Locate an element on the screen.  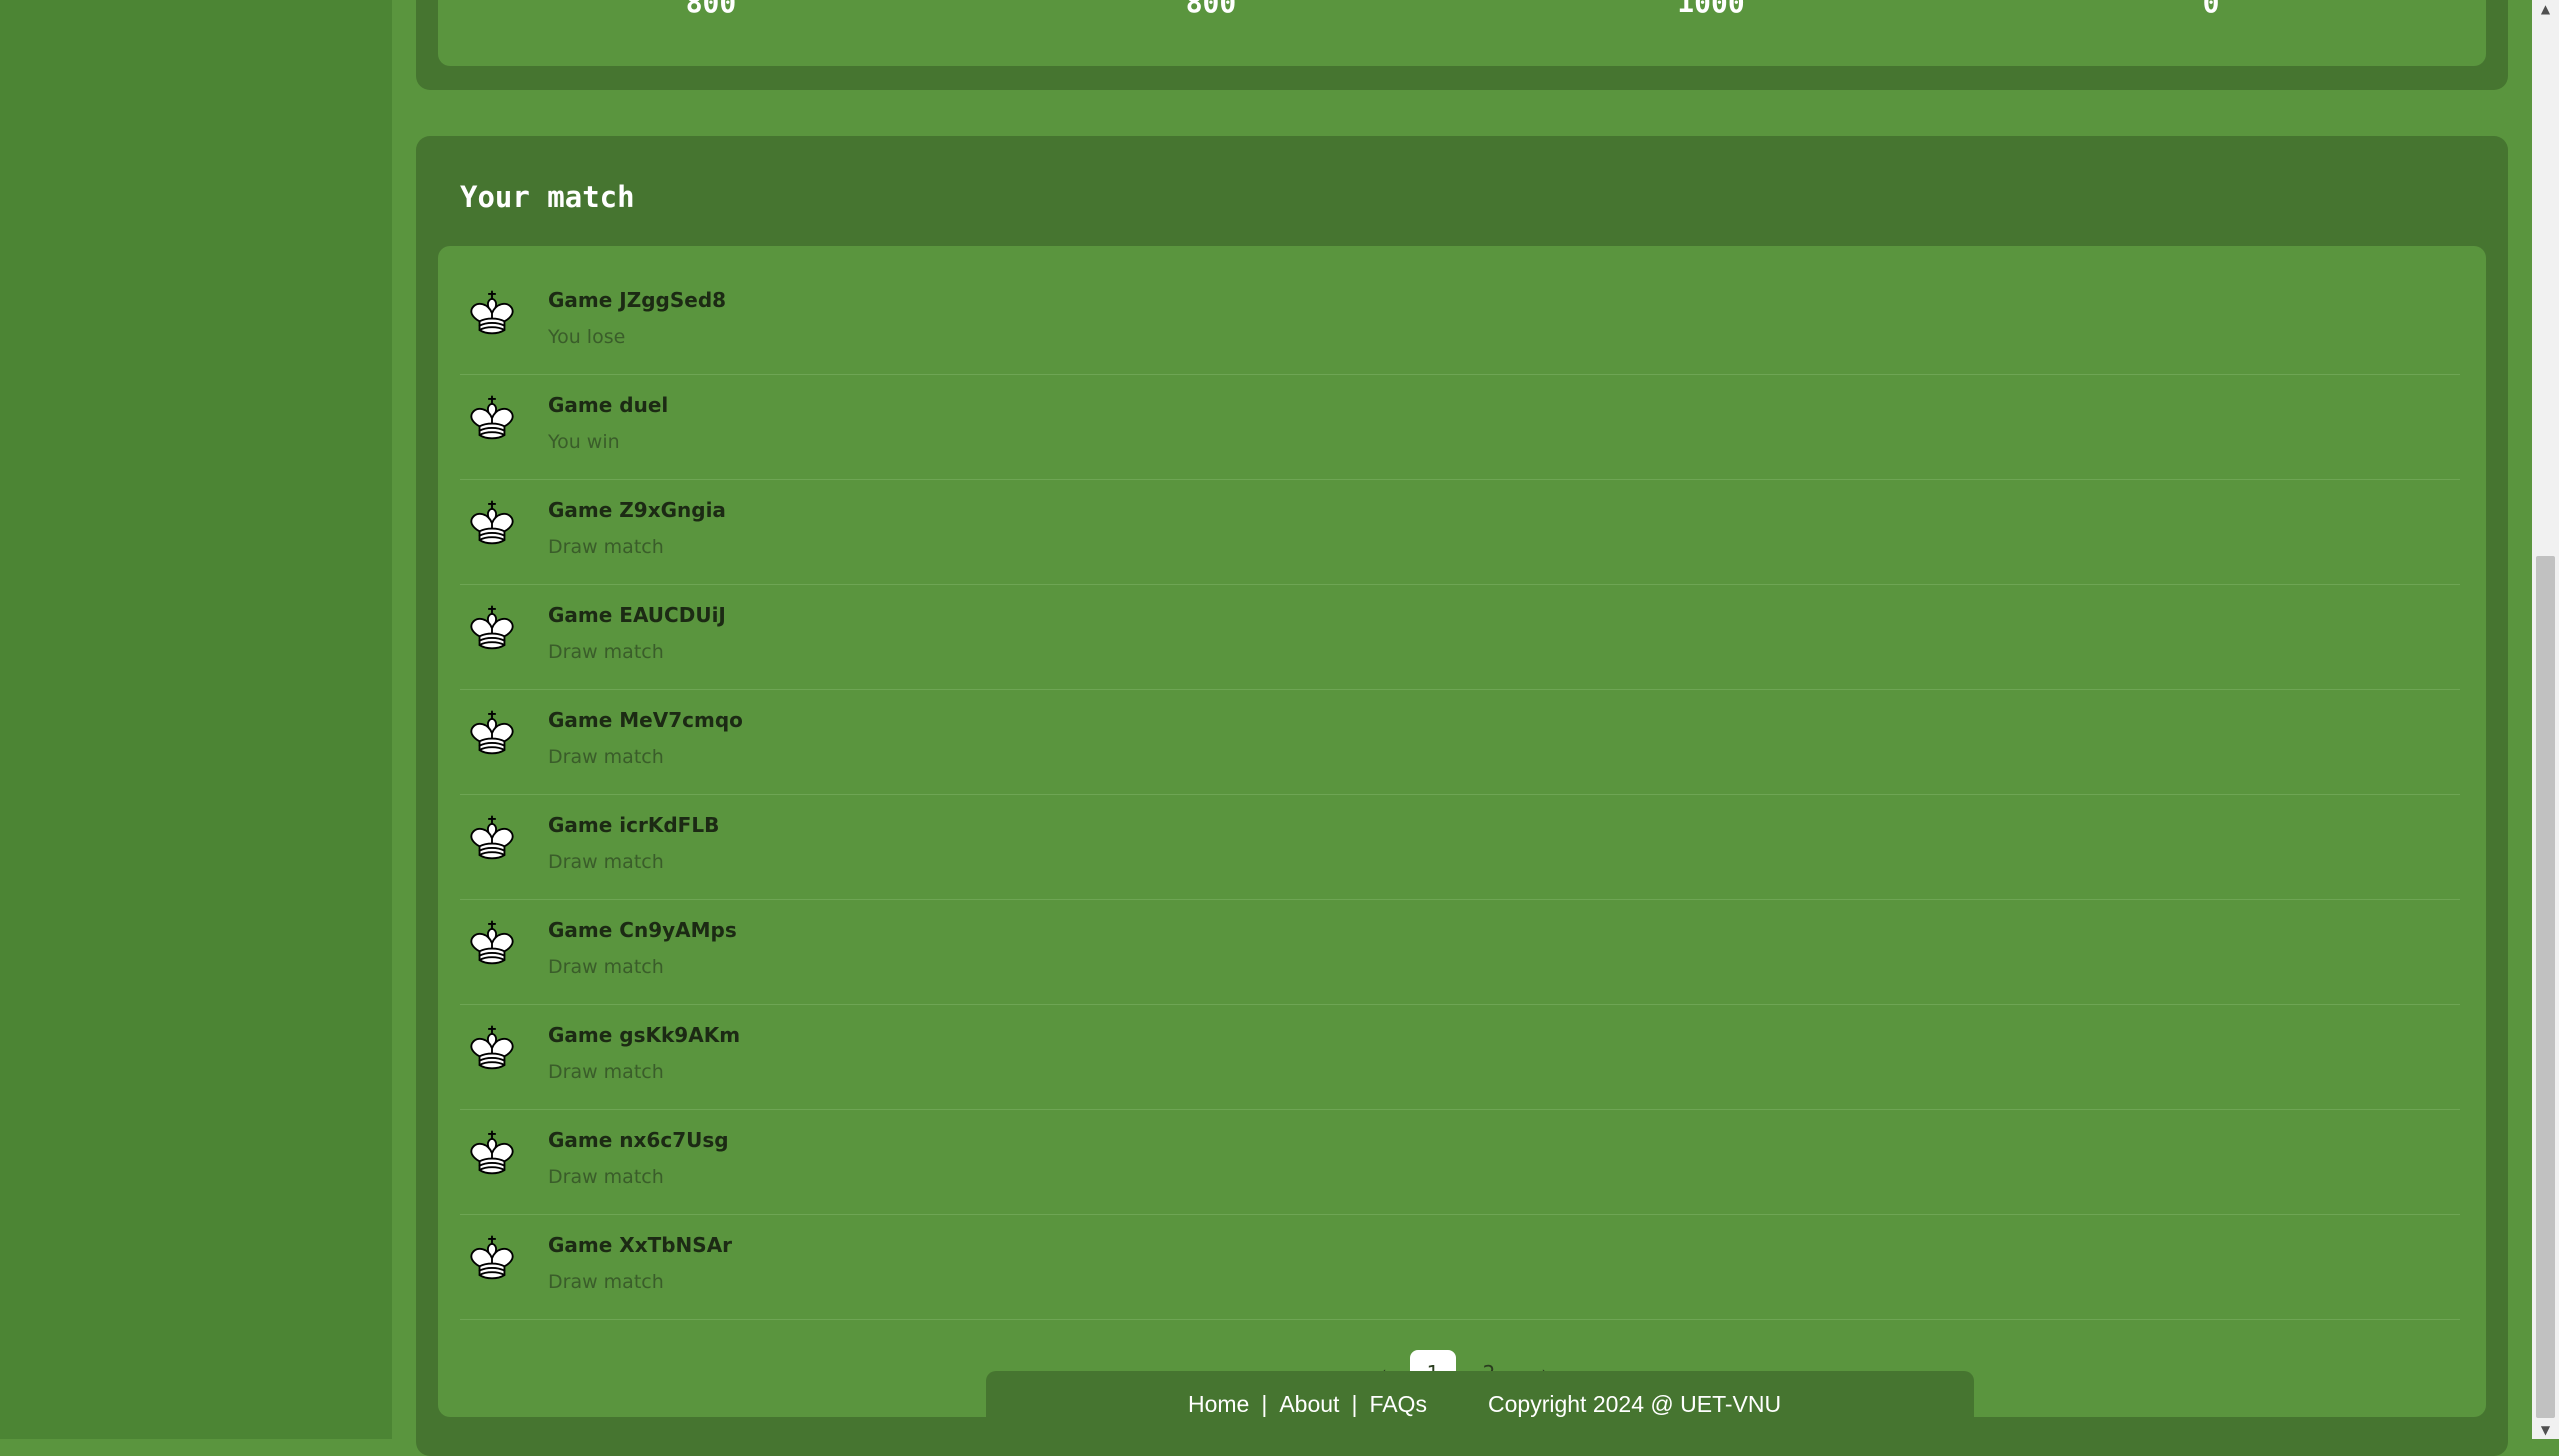
match-name: Game EAUCDUiJ is located at coordinates (637, 615).